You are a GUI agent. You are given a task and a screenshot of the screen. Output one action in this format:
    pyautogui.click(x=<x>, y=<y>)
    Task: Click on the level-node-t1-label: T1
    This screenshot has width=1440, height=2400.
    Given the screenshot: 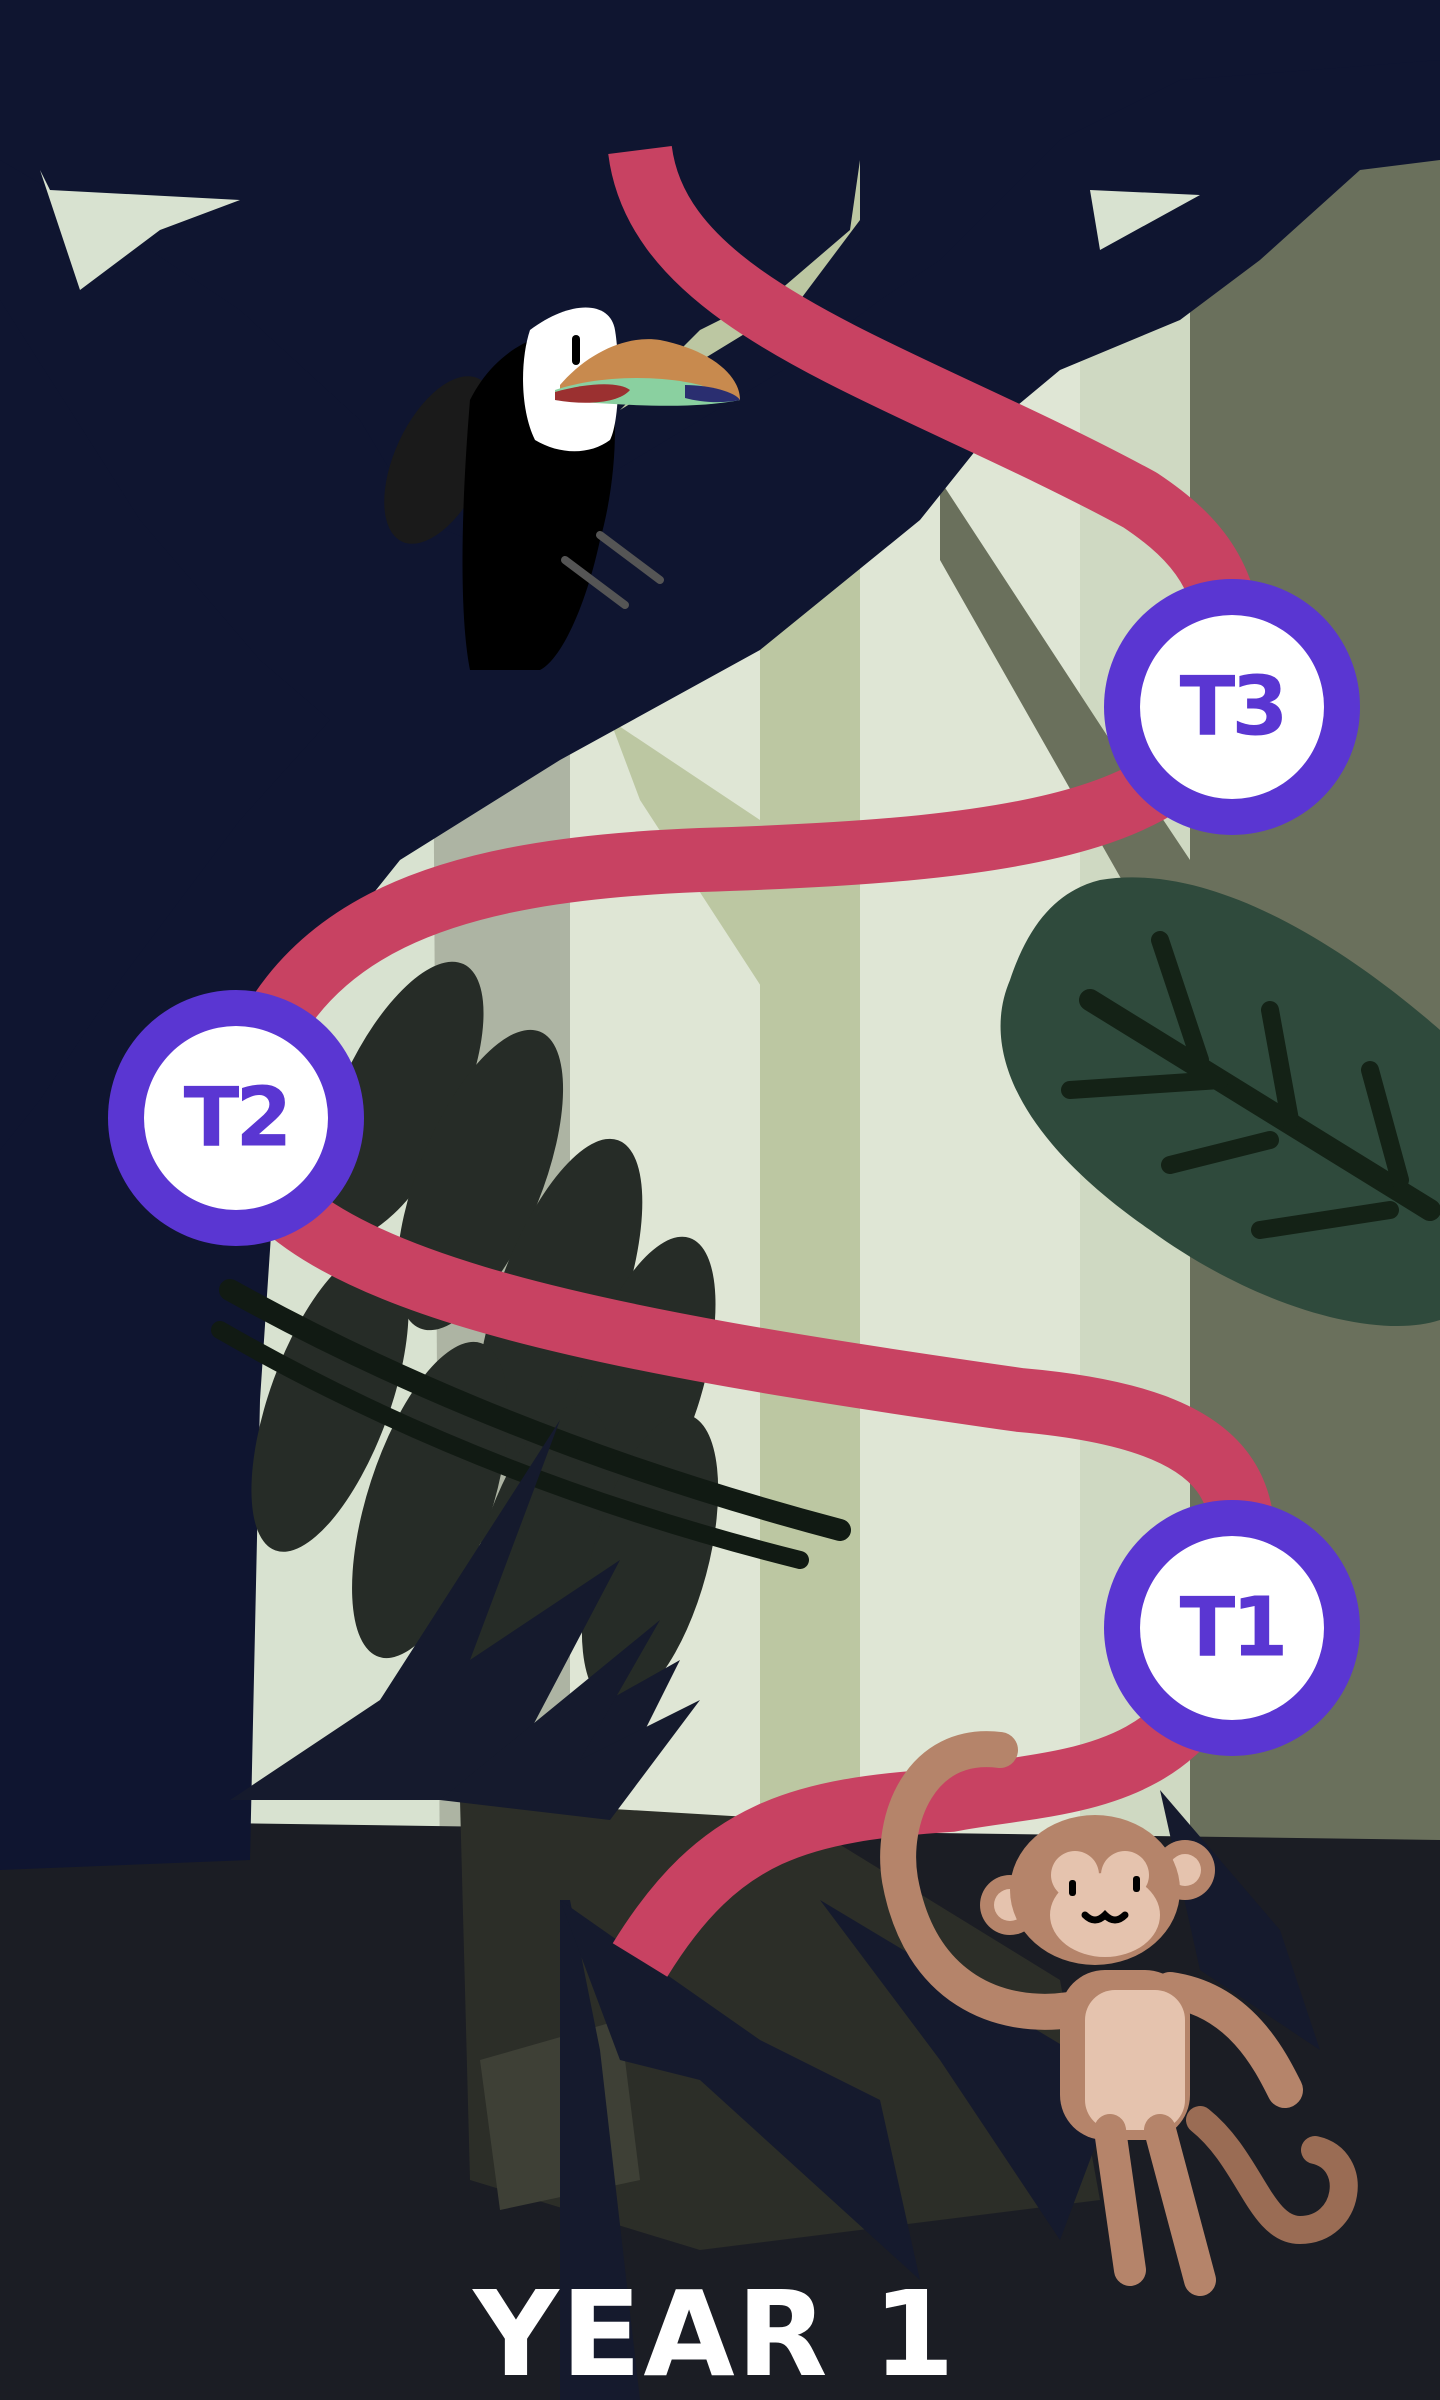 What is the action you would take?
    pyautogui.click(x=1232, y=1628)
    